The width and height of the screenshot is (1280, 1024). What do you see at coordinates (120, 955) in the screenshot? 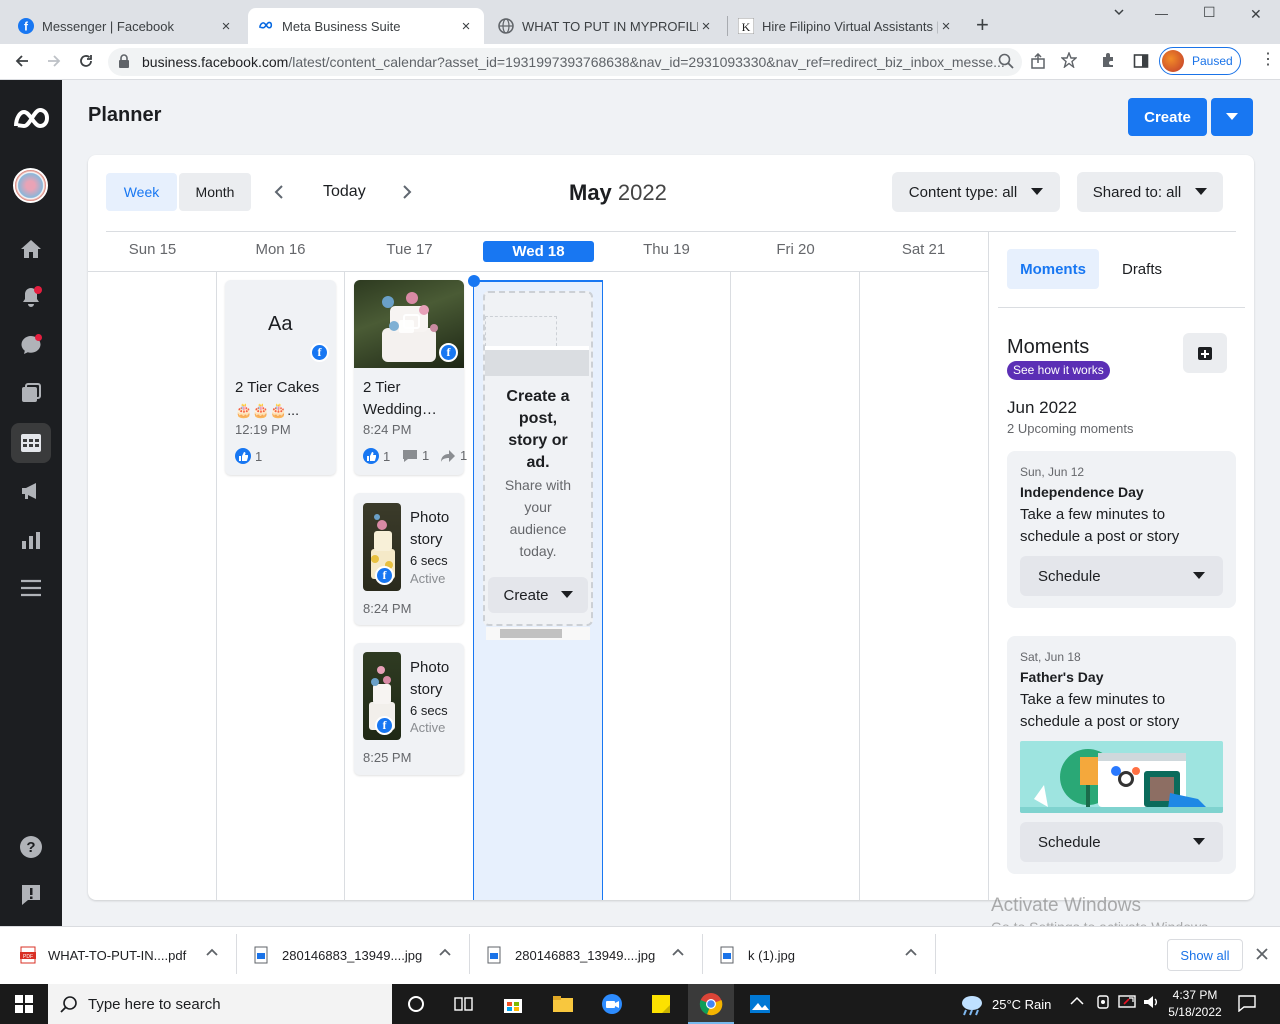
I see `download-item: PDF WHAT-TO-PUT-IN....pdf` at bounding box center [120, 955].